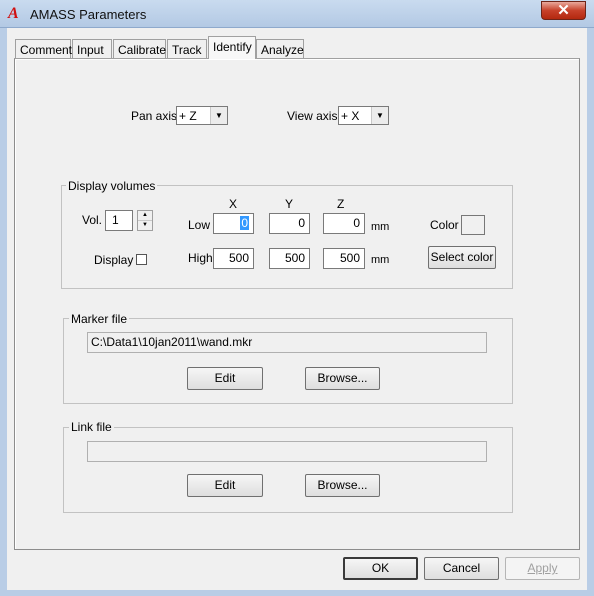 This screenshot has height=596, width=594. Describe the element at coordinates (462, 257) in the screenshot. I see `select-color-button: Select color` at that location.